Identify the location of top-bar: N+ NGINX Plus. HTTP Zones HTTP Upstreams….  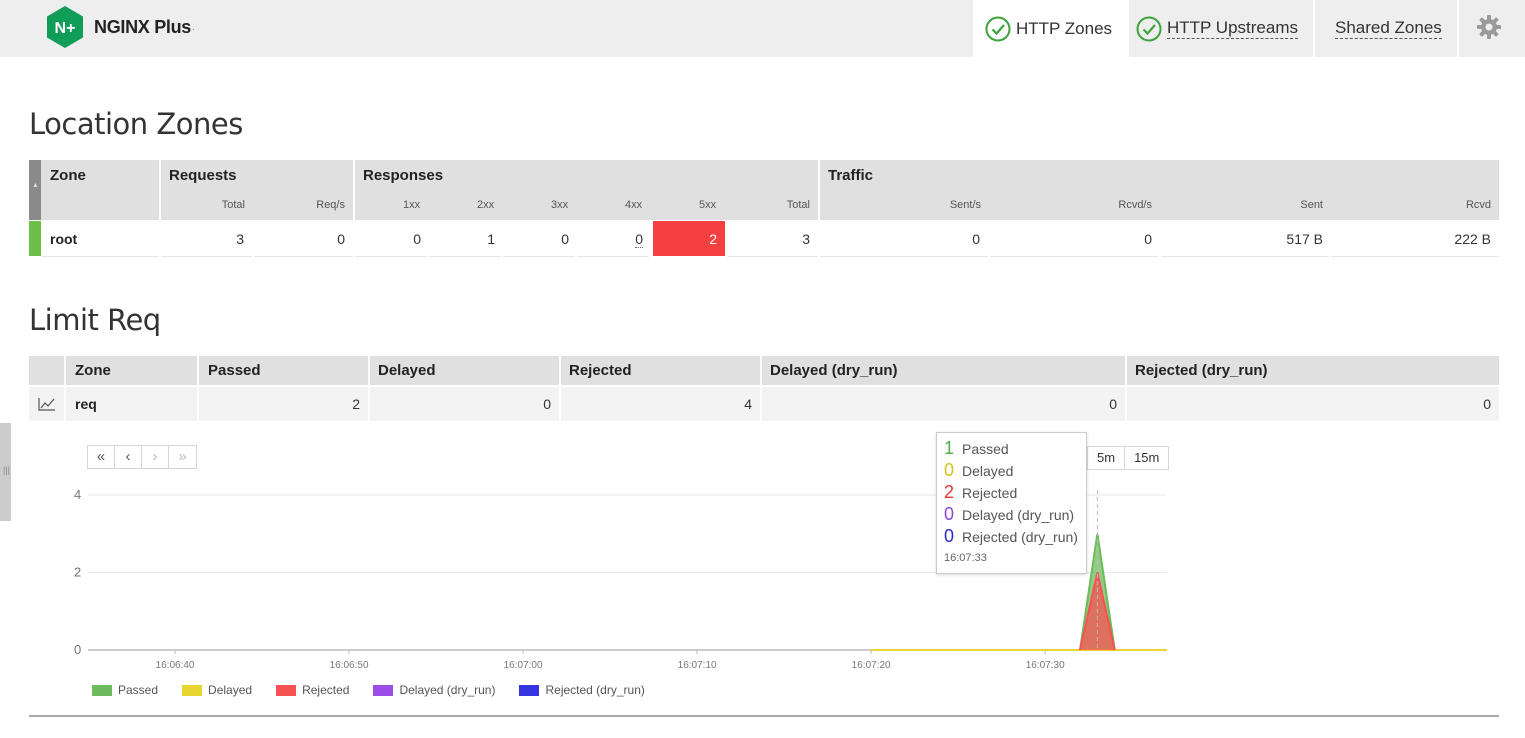
(762, 28).